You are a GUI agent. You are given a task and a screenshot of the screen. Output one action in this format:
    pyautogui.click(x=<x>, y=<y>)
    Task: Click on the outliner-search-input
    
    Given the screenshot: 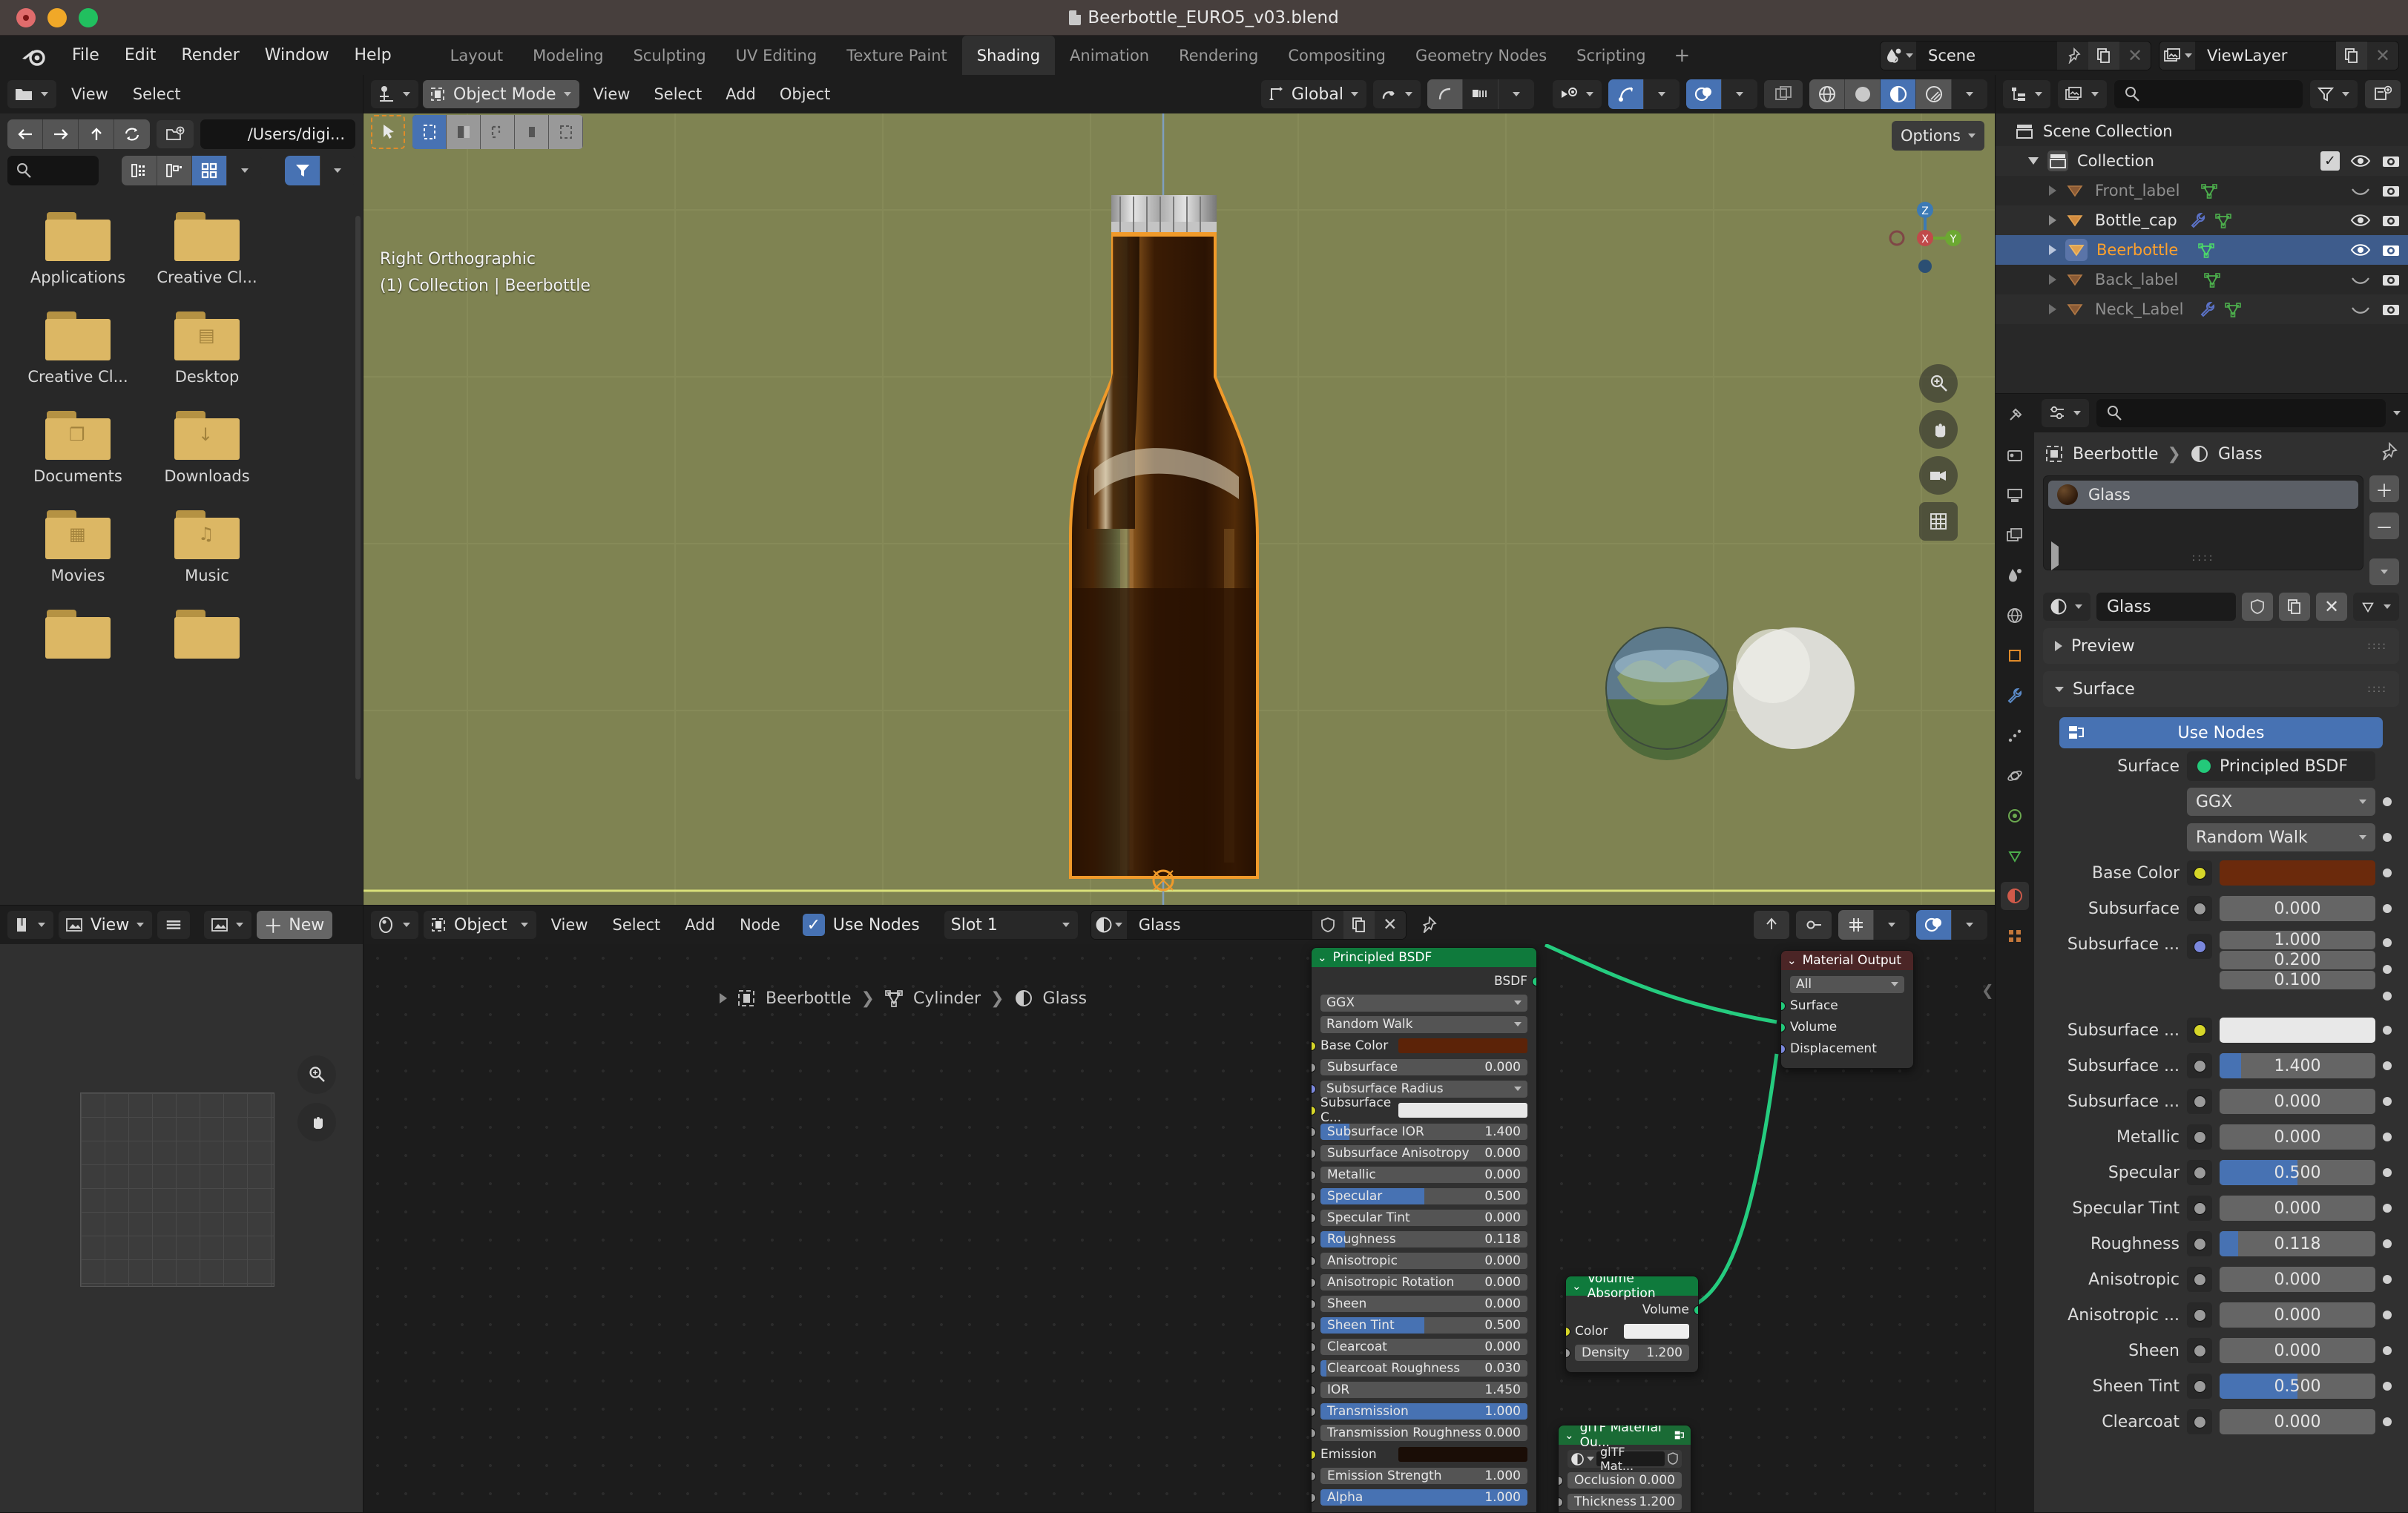 What is the action you would take?
    pyautogui.click(x=2208, y=94)
    